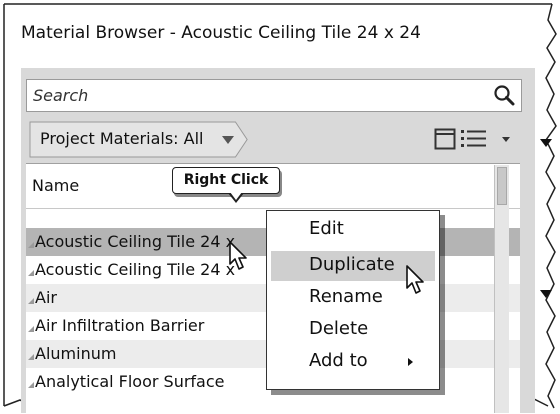 The height and width of the screenshot is (414, 560). I want to click on list-view-icon, so click(475, 139).